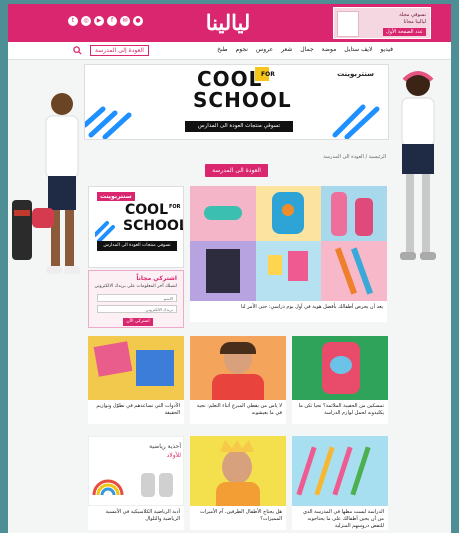 The height and width of the screenshot is (533, 459). Describe the element at coordinates (288, 213) in the screenshot. I see `featured-image-backpack` at that location.